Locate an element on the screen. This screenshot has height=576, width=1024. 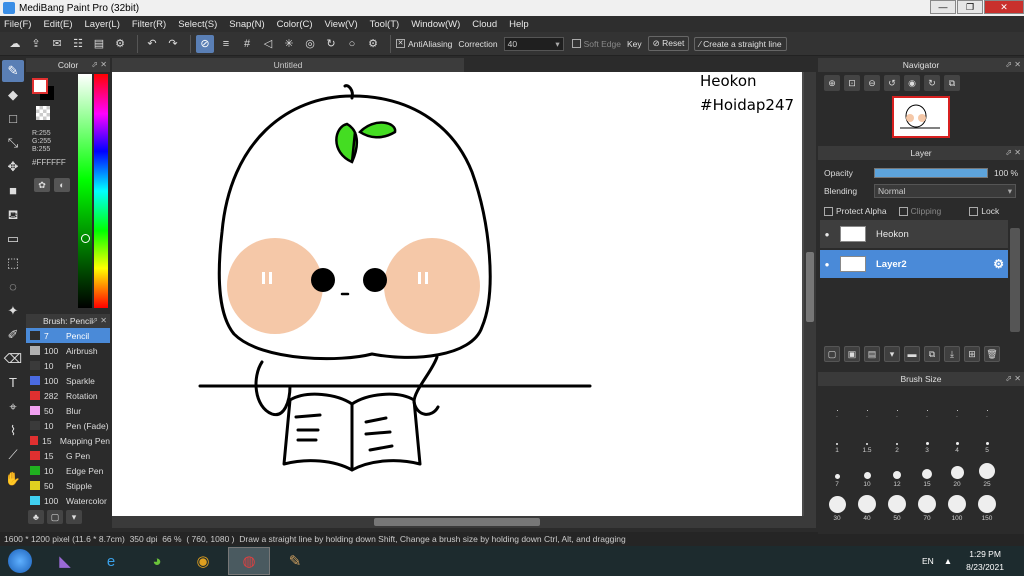
opacity-slider is located at coordinates (931, 173).